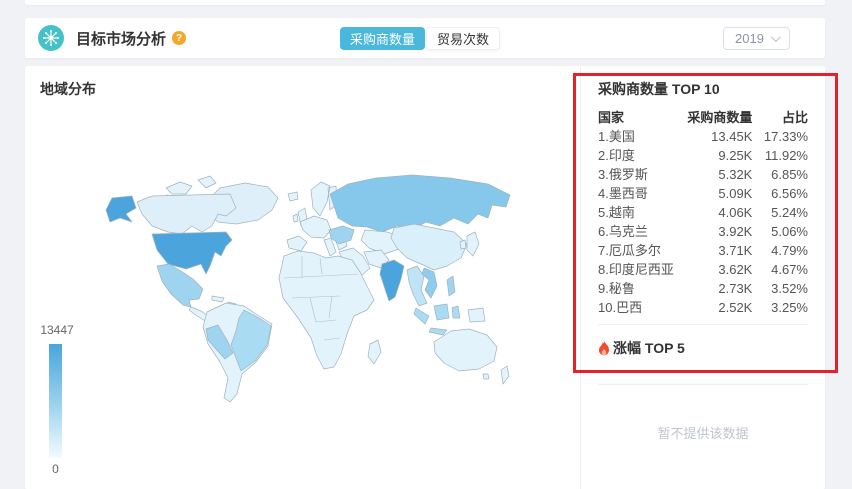 The height and width of the screenshot is (489, 852). What do you see at coordinates (703, 250) in the screenshot?
I see `table-row: 7.厄瓜多尔 3.71K 4.79%` at bounding box center [703, 250].